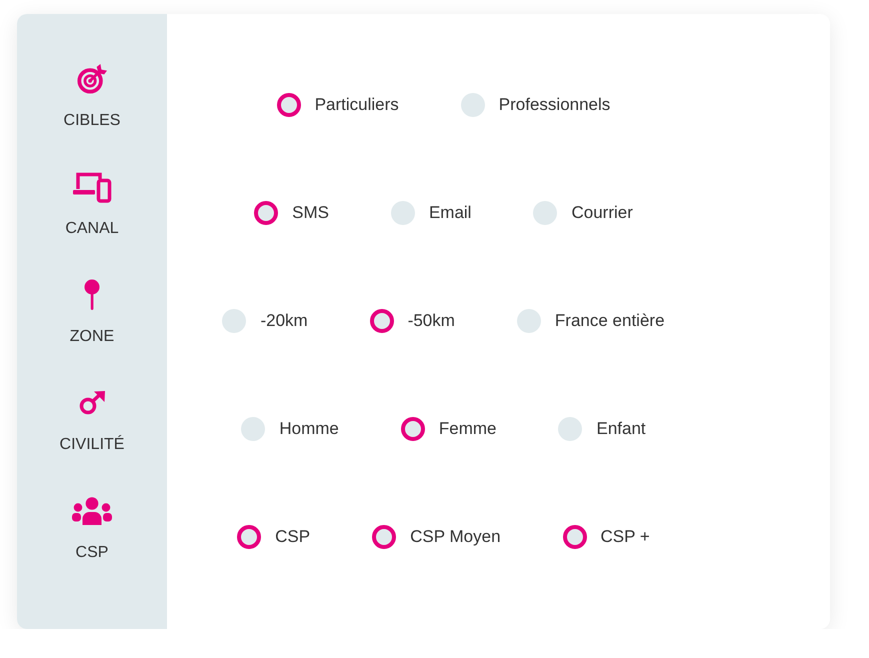  Describe the element at coordinates (92, 295) in the screenshot. I see `pin-icon` at that location.